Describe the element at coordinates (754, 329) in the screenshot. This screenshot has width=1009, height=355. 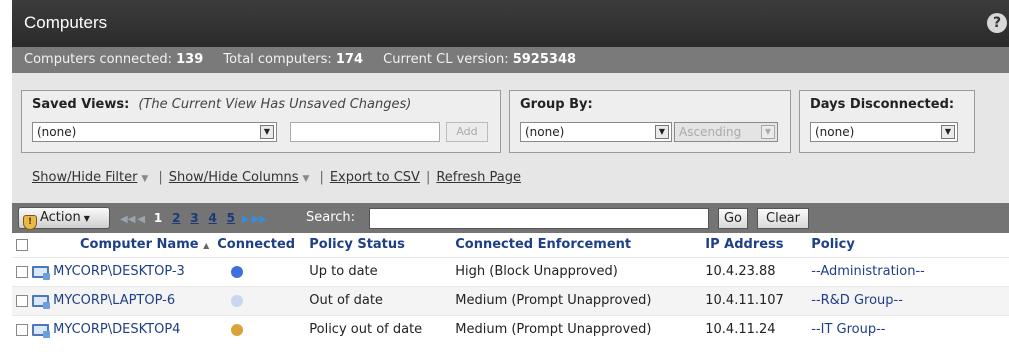
I see `ip-cell: 10.4.11.24` at that location.